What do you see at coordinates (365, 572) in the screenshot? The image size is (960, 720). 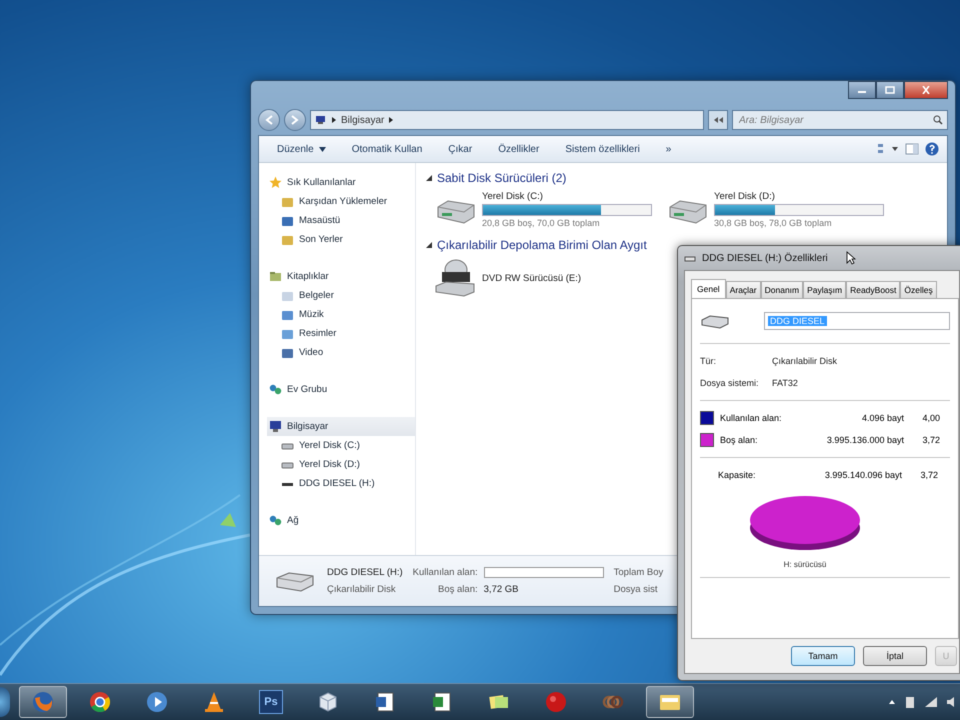 I see `drive-name: DDG DIESEL (H:)` at bounding box center [365, 572].